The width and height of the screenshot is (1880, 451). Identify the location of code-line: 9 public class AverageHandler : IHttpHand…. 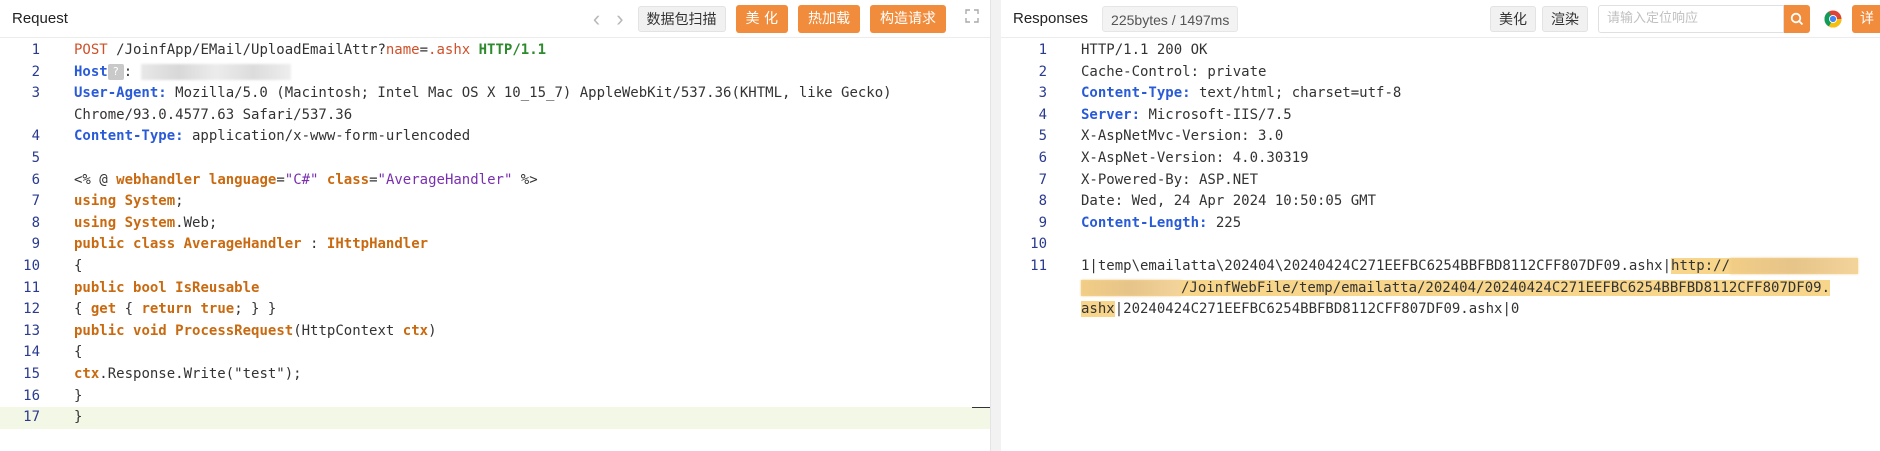
(230, 244).